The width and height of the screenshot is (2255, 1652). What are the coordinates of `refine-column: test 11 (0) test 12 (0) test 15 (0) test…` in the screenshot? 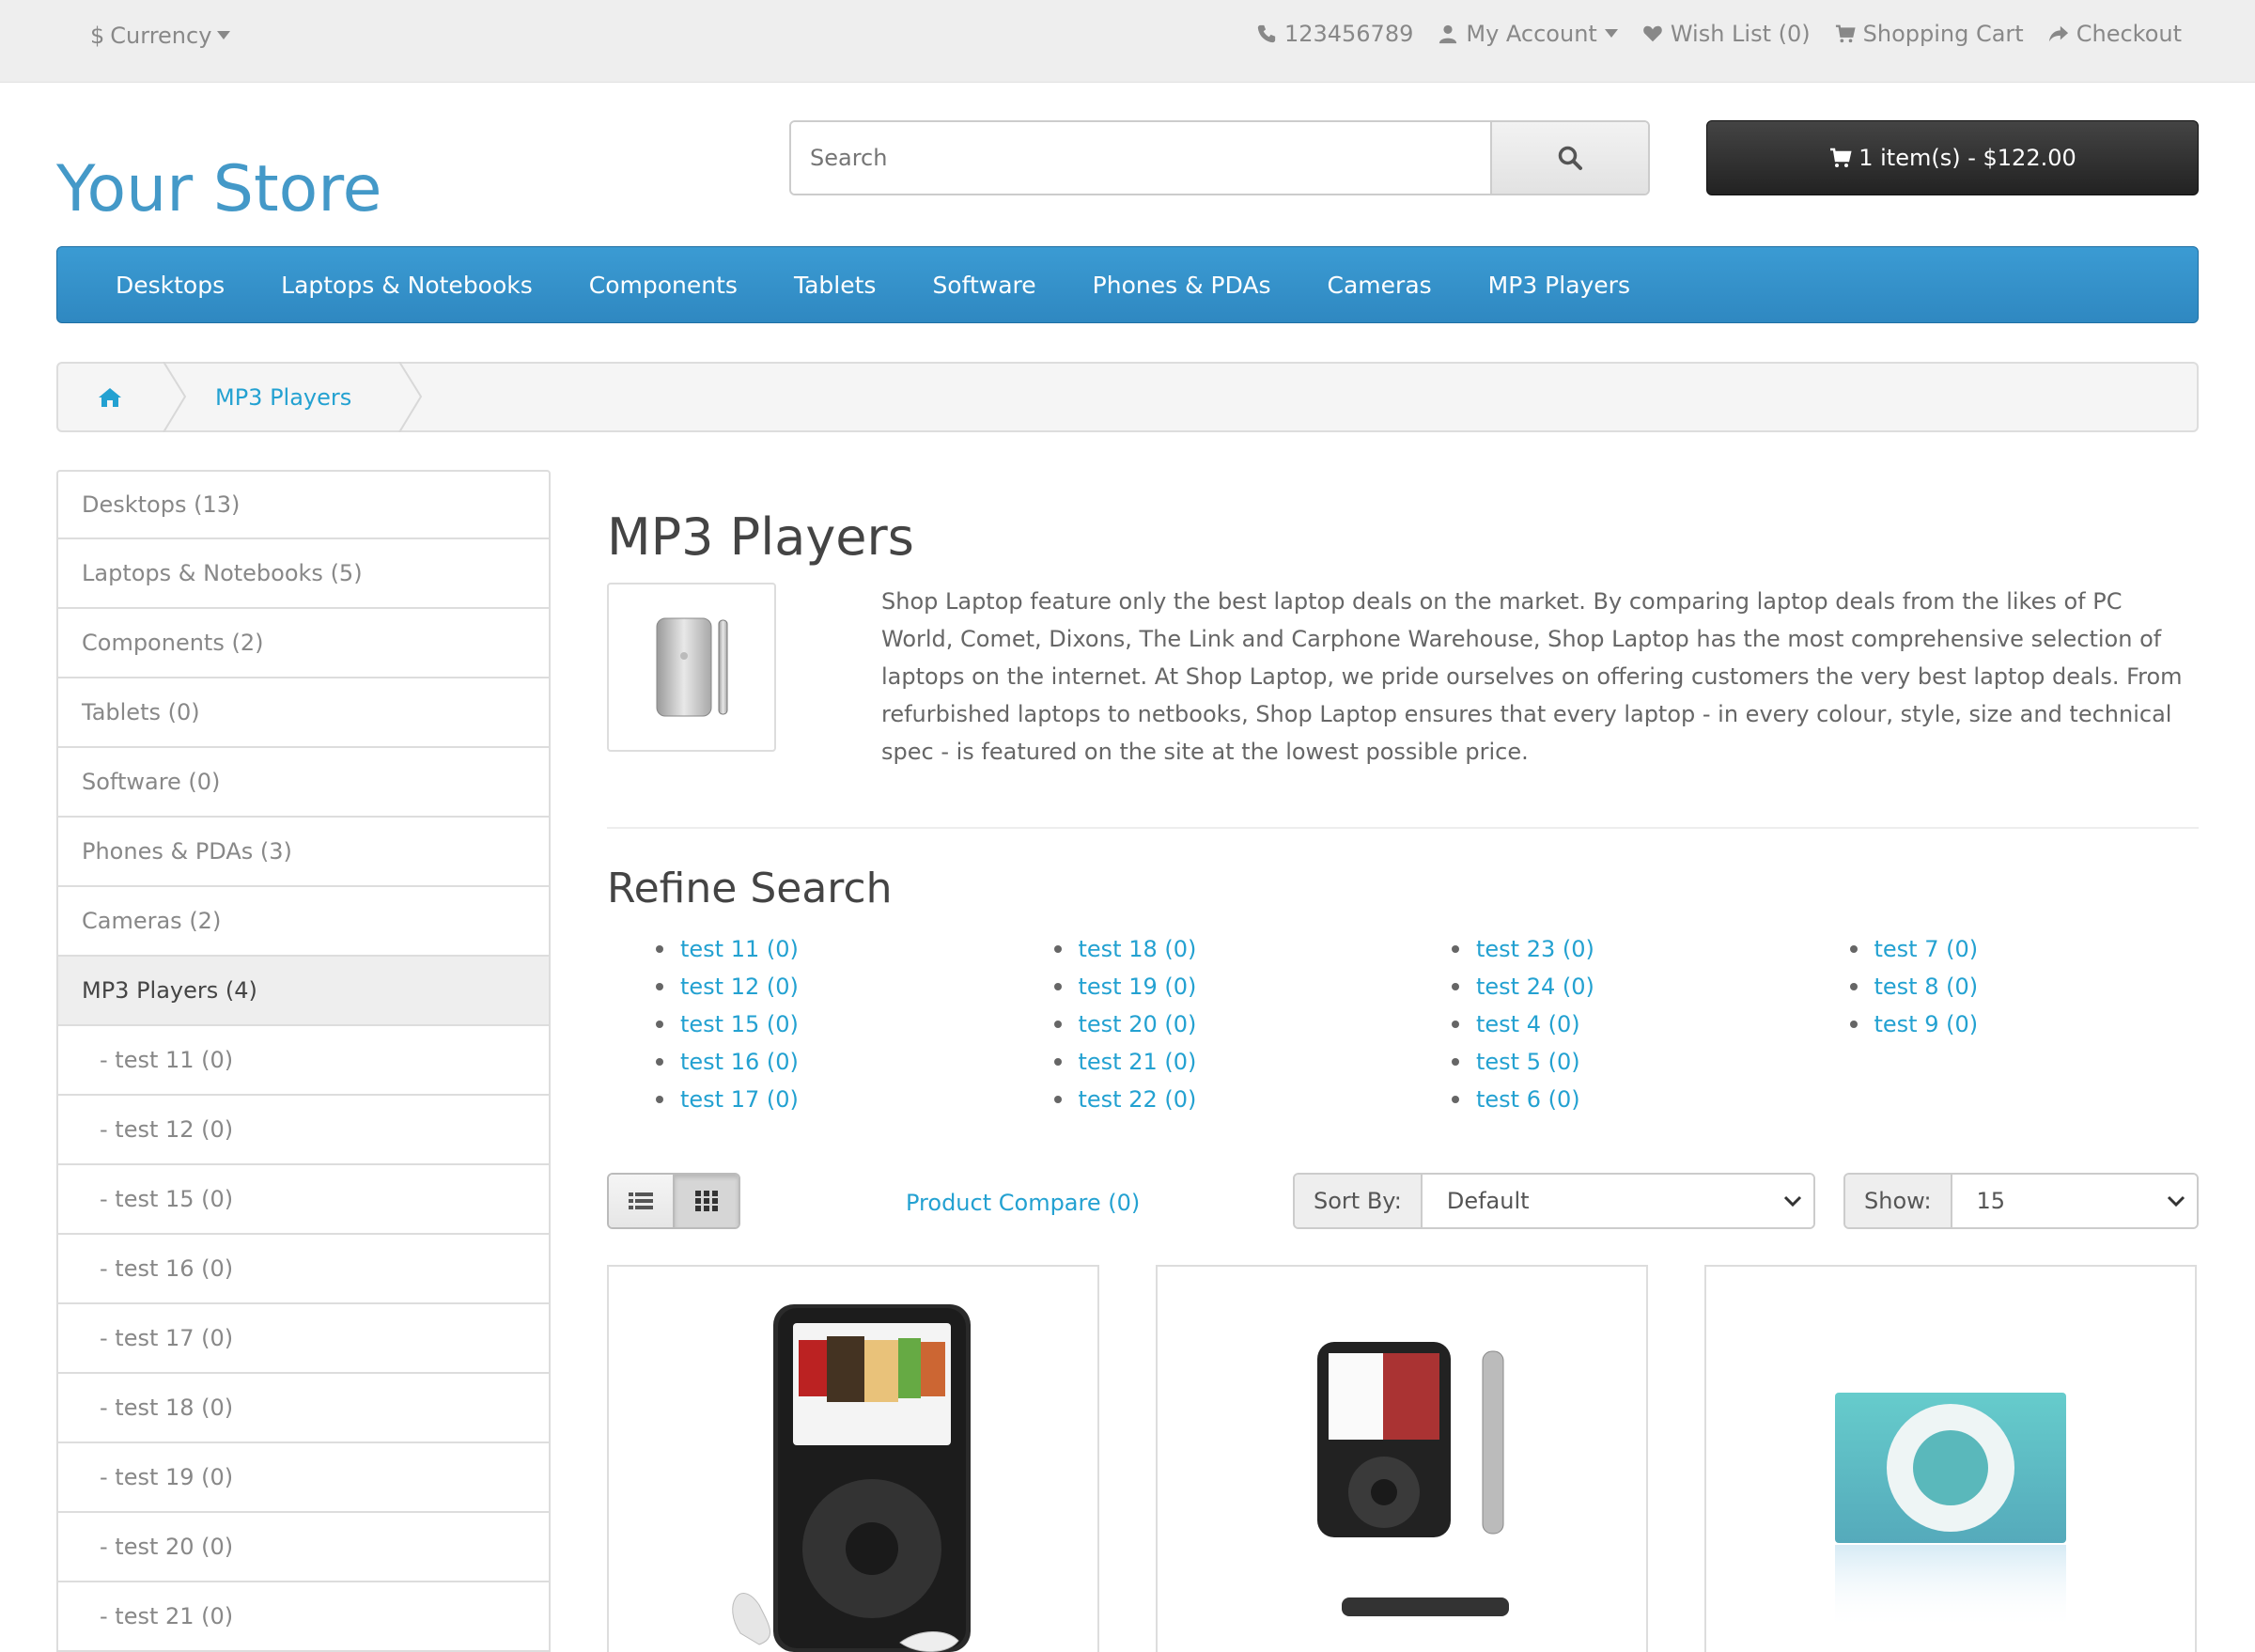 It's located at (806, 1024).